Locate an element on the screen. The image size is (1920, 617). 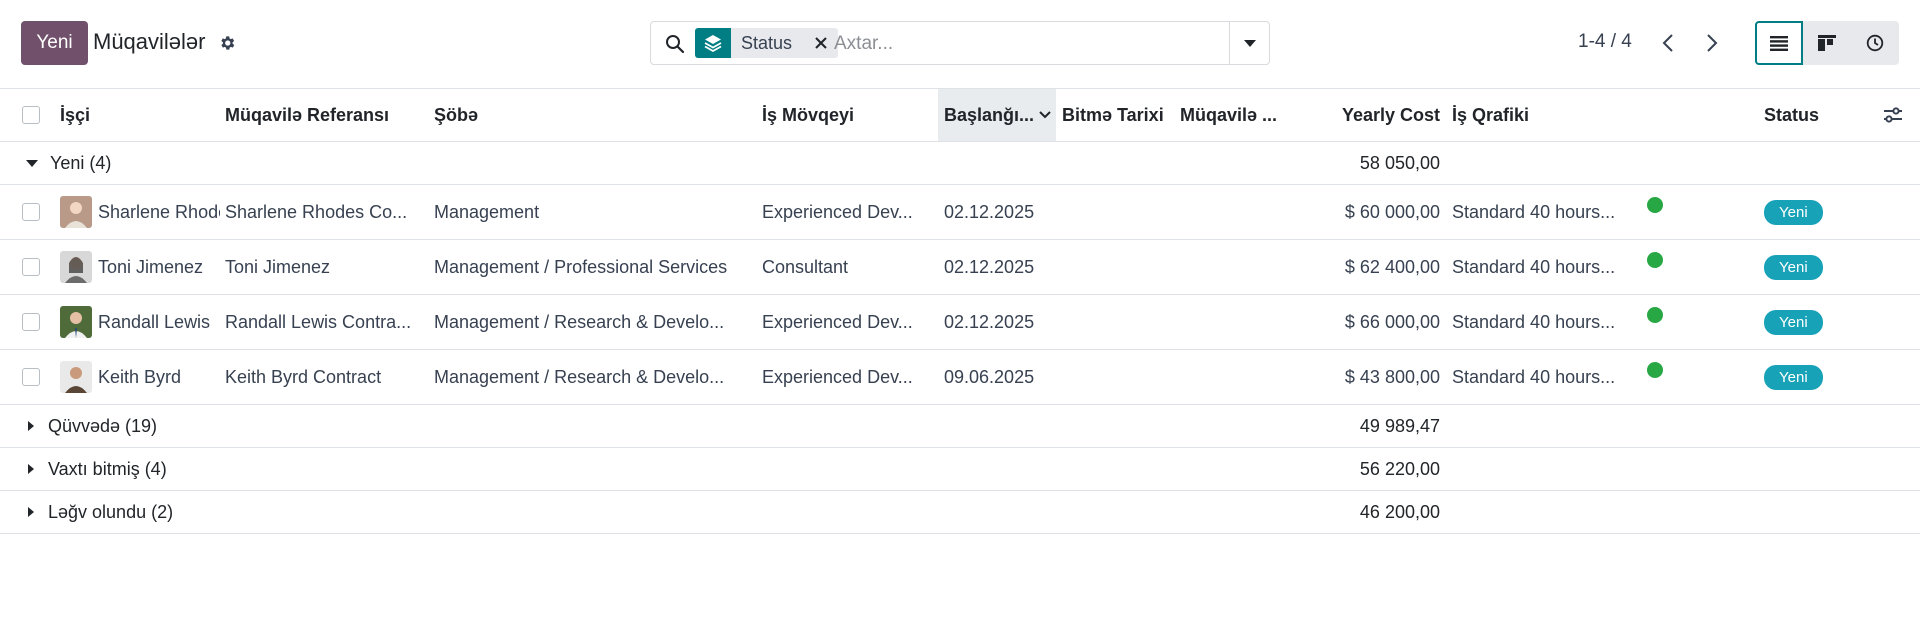
employee-name: Toni Jimenez is located at coordinates (151, 266).